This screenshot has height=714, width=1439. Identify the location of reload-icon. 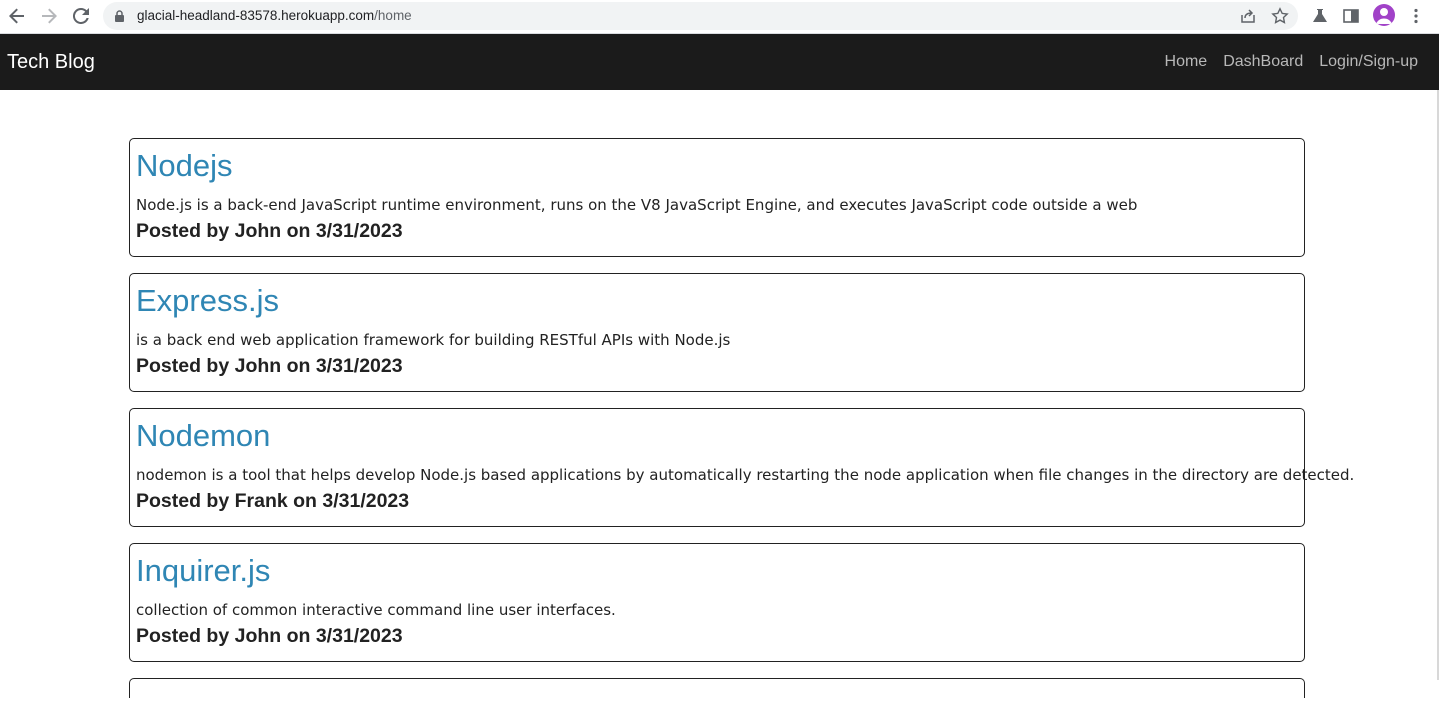
(81, 16).